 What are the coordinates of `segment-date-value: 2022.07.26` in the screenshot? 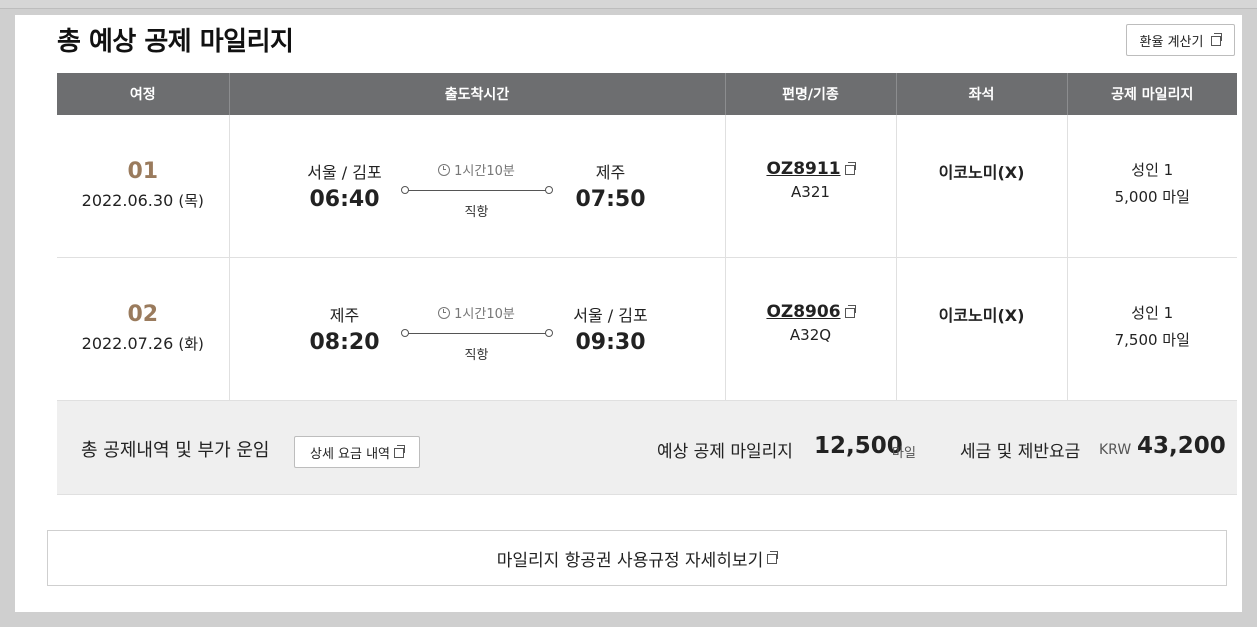 It's located at (127, 343).